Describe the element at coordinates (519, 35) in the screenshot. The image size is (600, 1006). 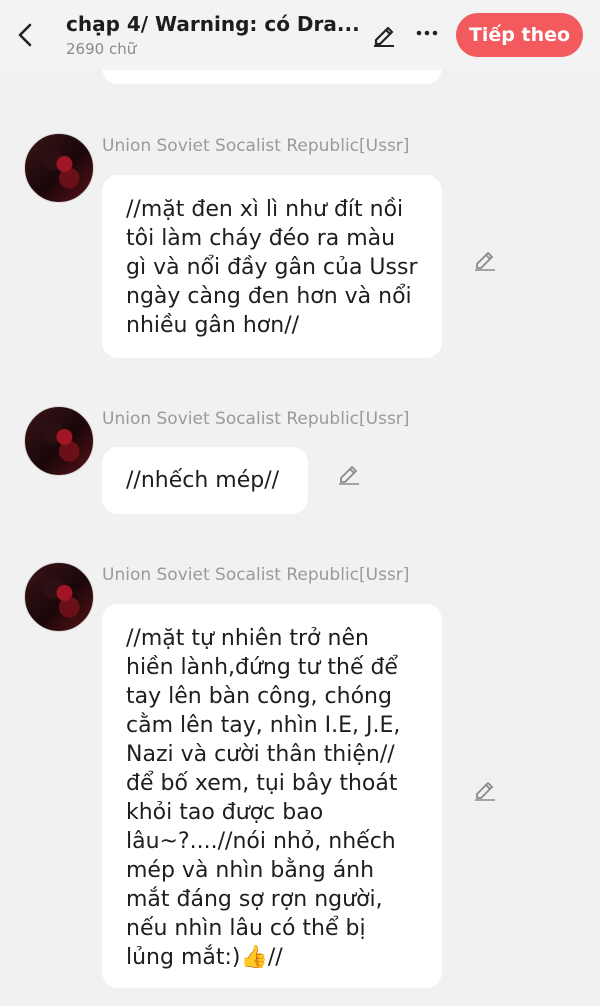
I see `next-chapter-button: Tiếp theo` at that location.